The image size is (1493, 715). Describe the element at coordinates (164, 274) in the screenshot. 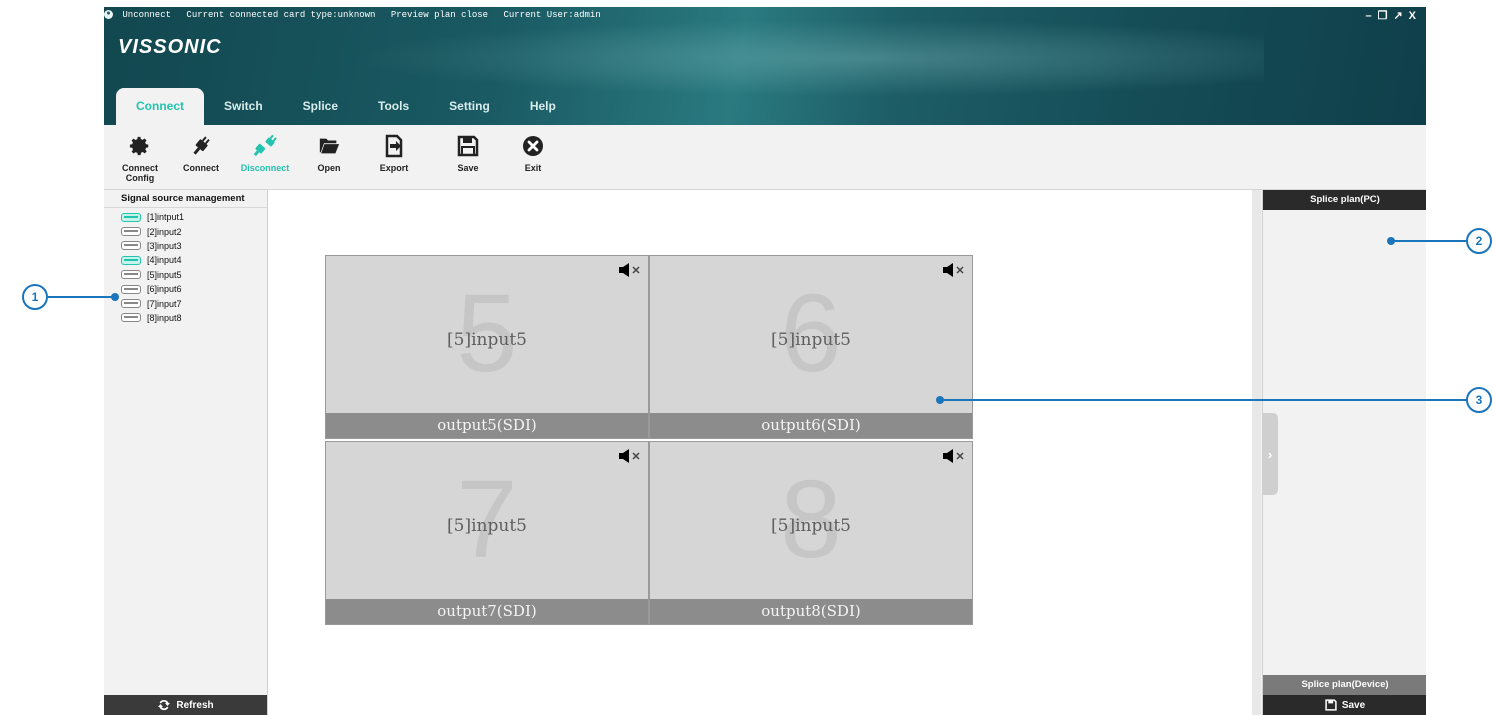

I see `signal-label: [5]input5` at that location.